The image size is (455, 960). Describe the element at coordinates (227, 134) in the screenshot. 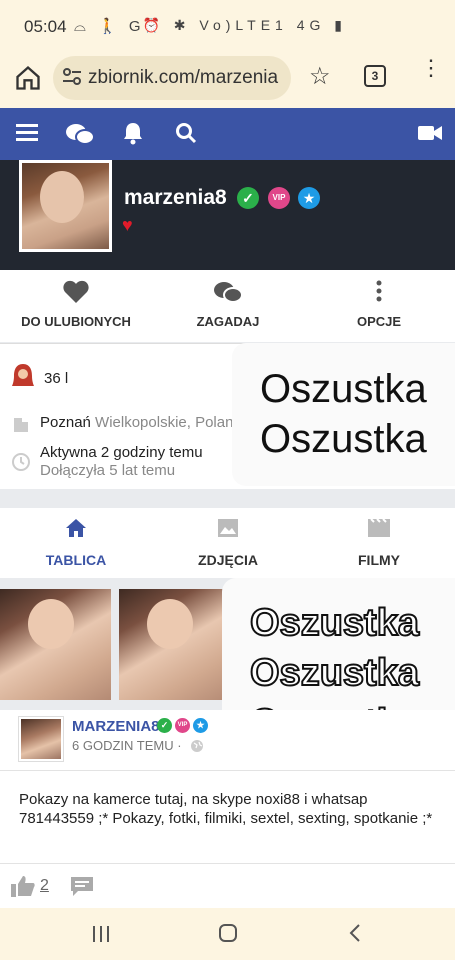

I see `site-navbar` at that location.